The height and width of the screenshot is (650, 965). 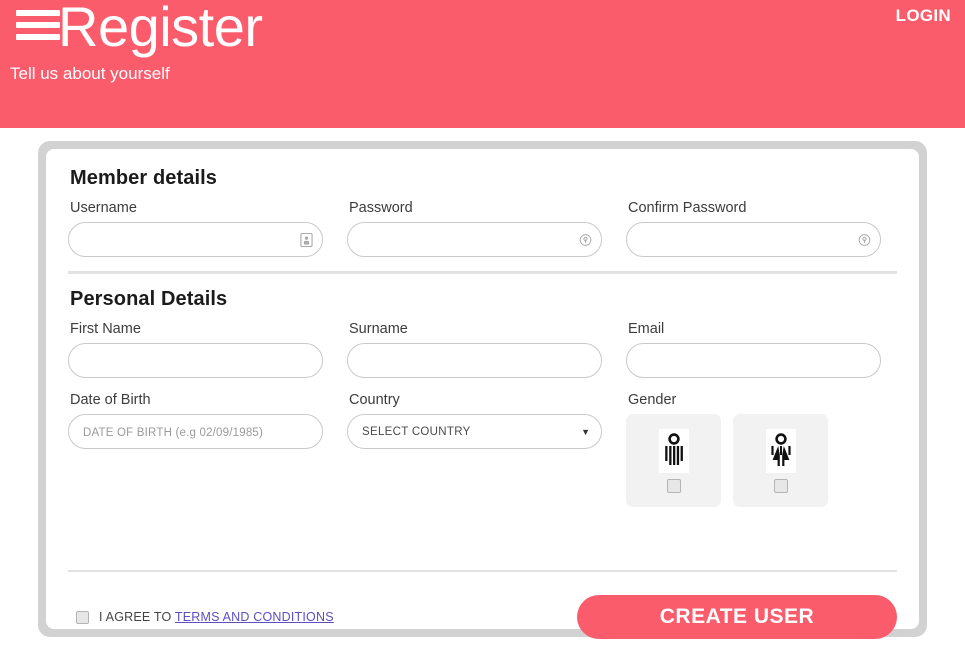 I want to click on country-label: Country, so click(x=374, y=400).